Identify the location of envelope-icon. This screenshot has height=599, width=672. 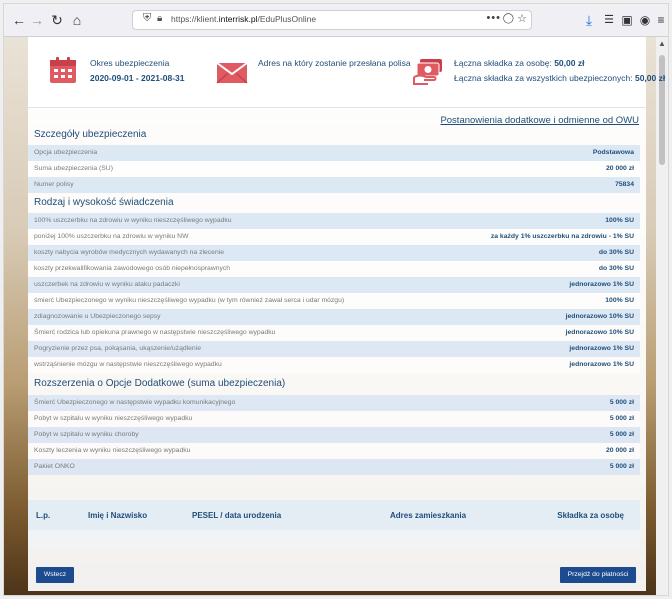
(232, 73).